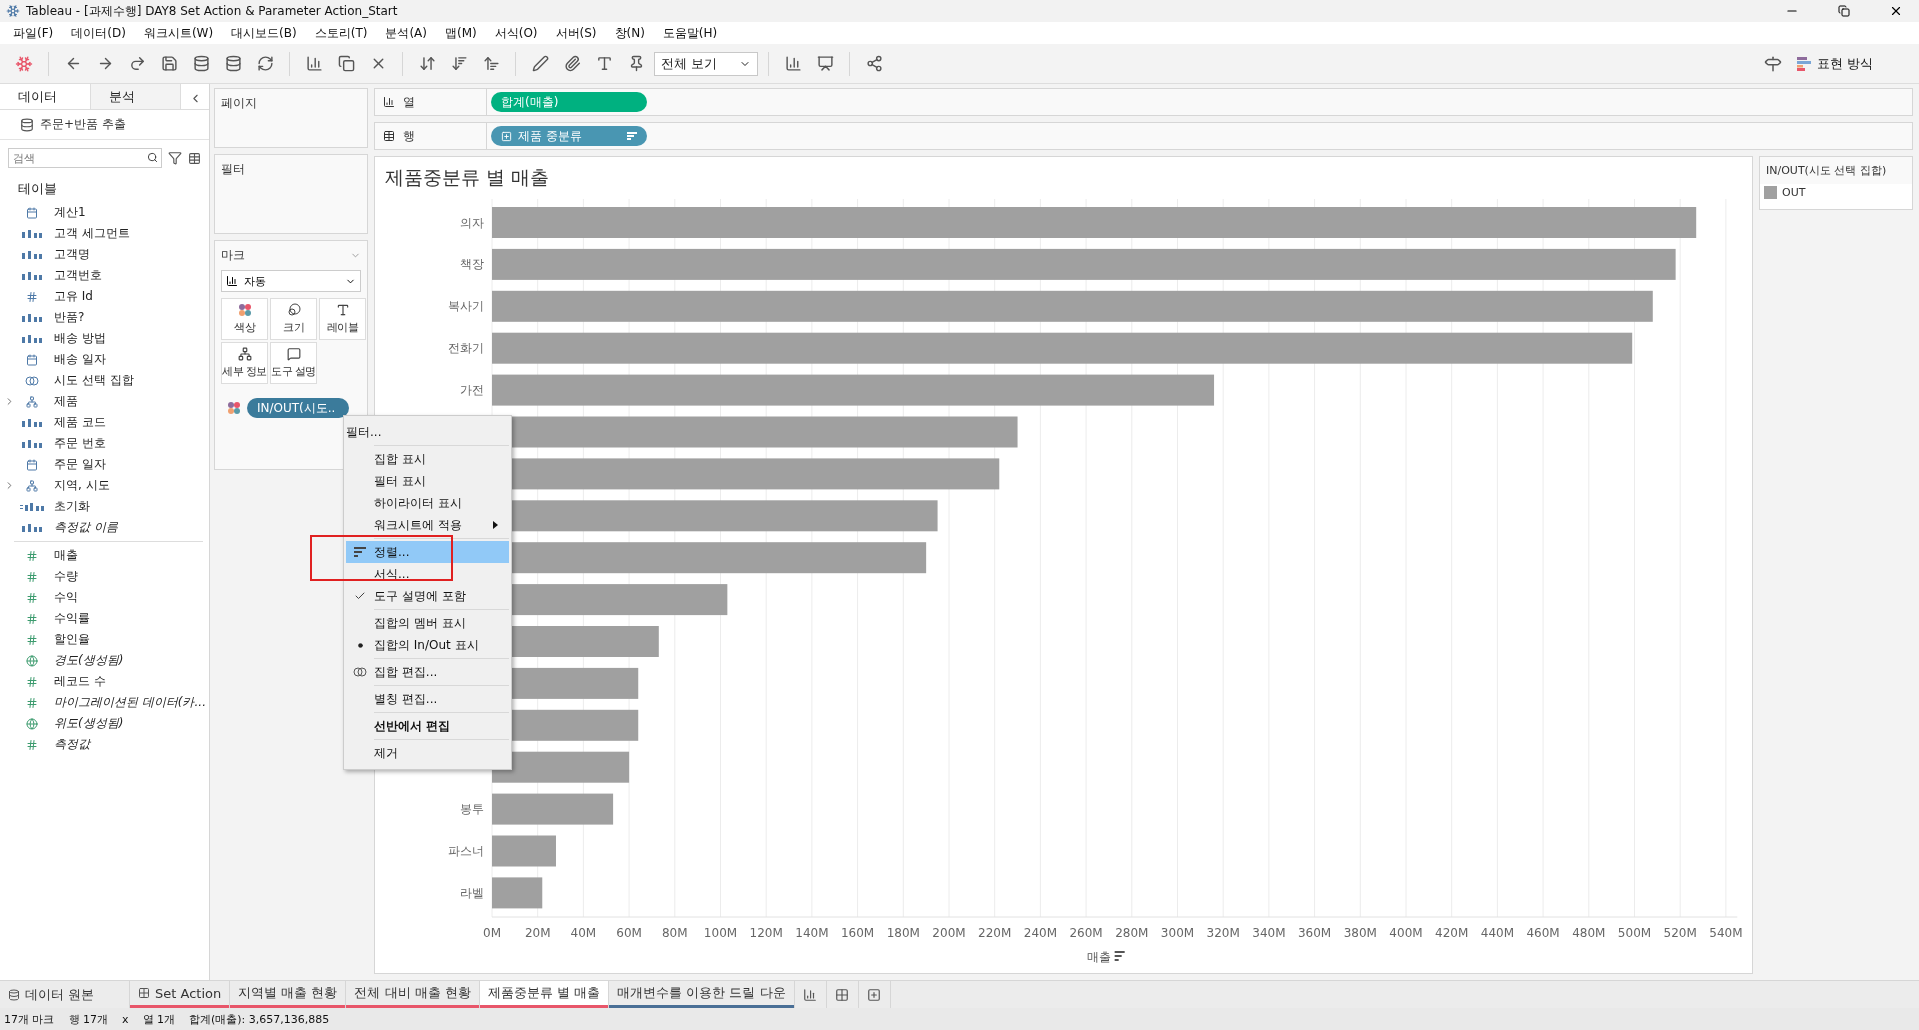 The width and height of the screenshot is (1919, 1030). I want to click on calendar-icon, so click(32, 464).